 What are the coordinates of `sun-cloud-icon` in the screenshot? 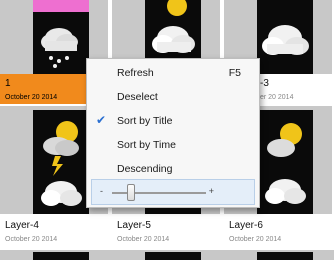 It's located at (285, 163).